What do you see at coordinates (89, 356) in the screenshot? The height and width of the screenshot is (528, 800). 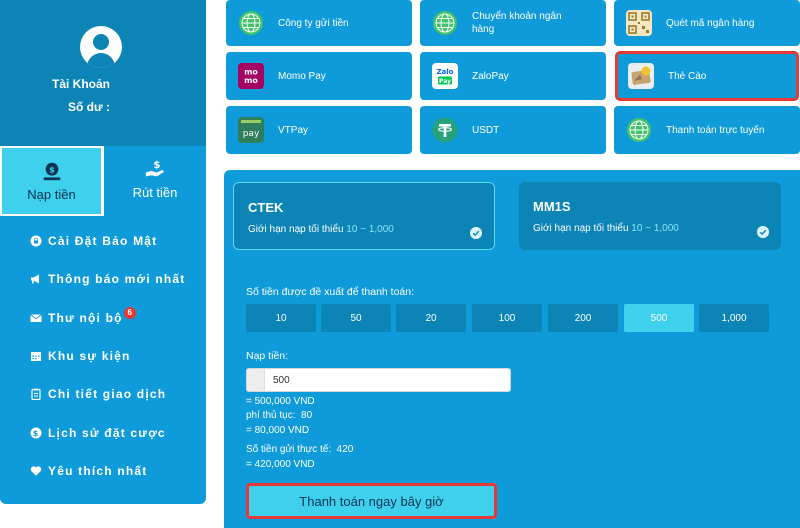 I see `sidebar-item-label: Khu sự kiện` at bounding box center [89, 356].